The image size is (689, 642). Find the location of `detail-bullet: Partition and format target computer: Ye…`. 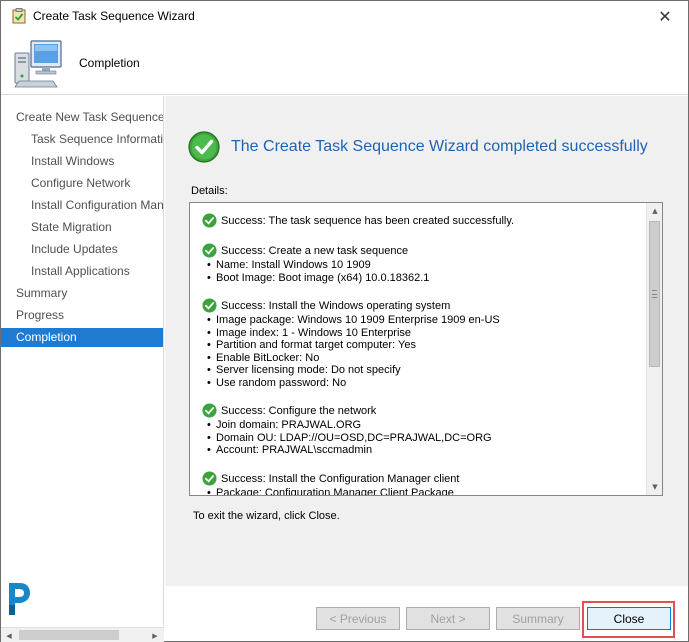

detail-bullet: Partition and format target computer: Ye… is located at coordinates (424, 345).